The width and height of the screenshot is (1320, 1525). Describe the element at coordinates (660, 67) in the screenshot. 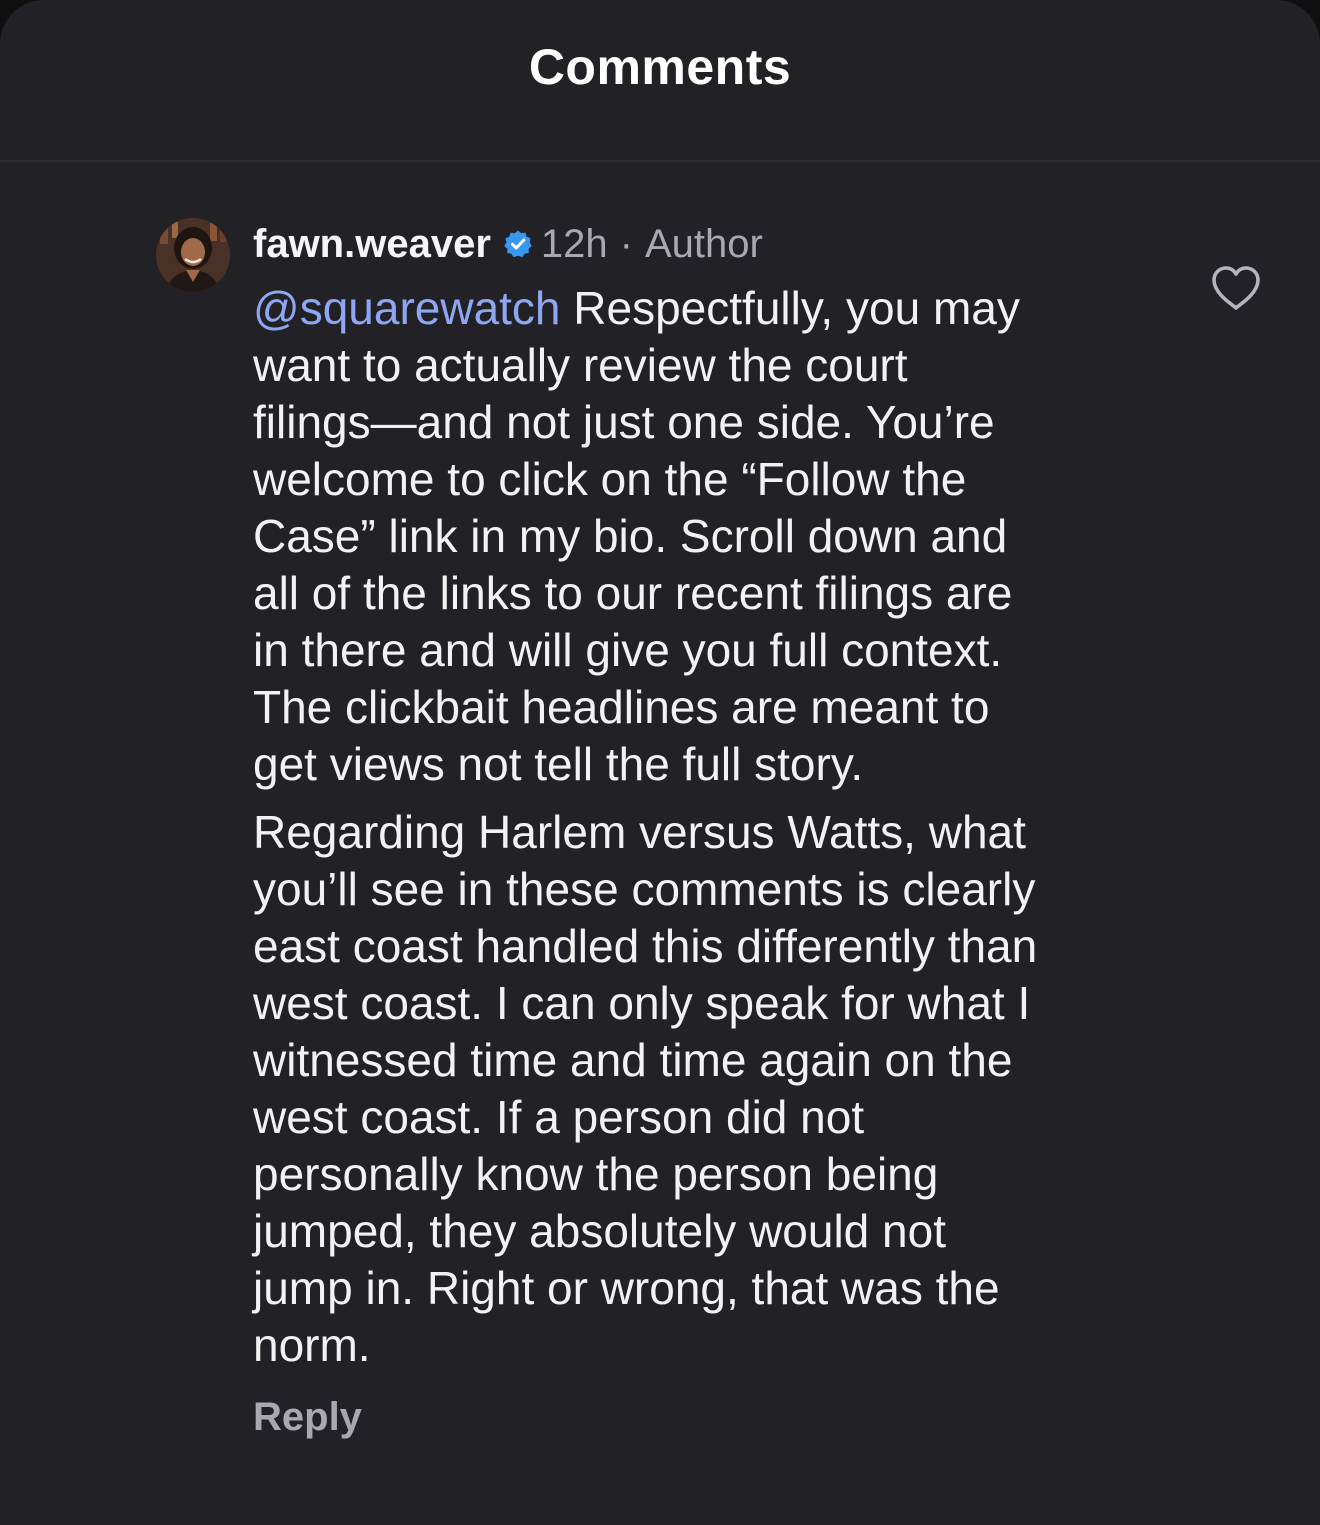

I see `page-title: Comments` at that location.